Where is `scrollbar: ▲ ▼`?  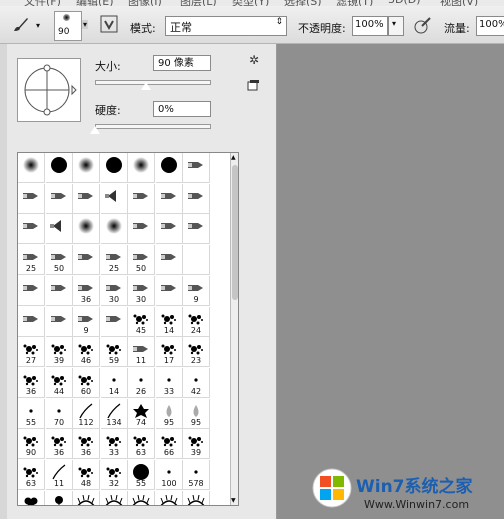 scrollbar: ▲ ▼ is located at coordinates (234, 329).